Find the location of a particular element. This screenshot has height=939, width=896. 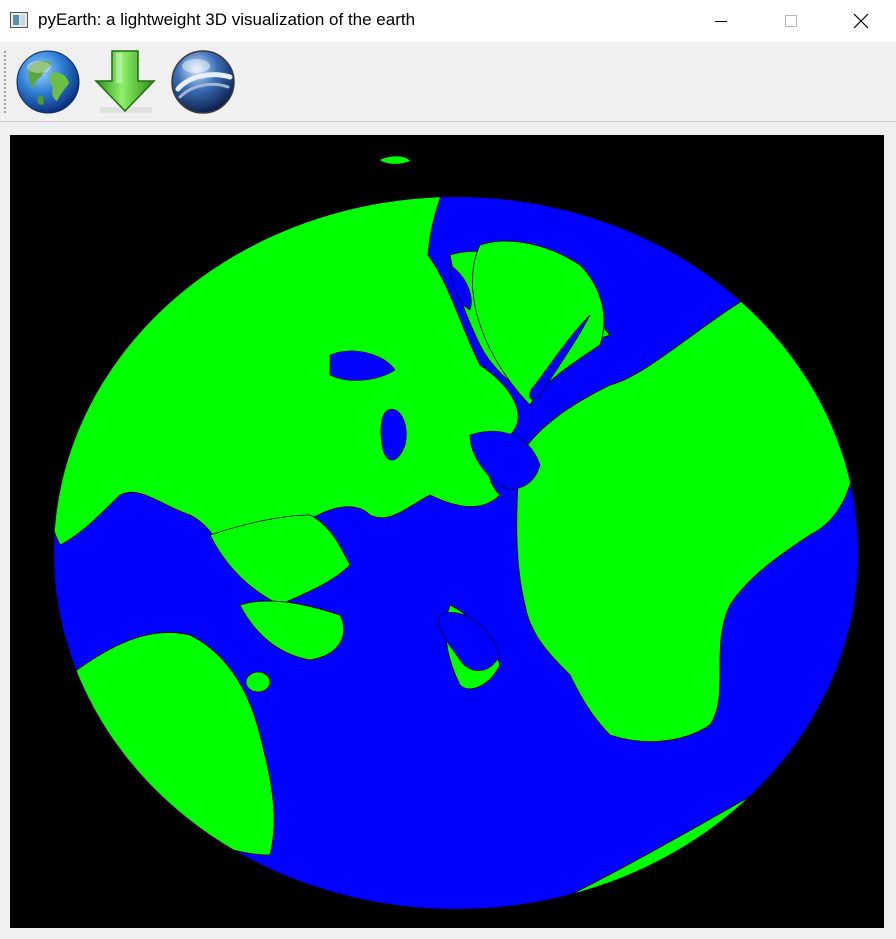

google-earth-button is located at coordinates (203, 82).